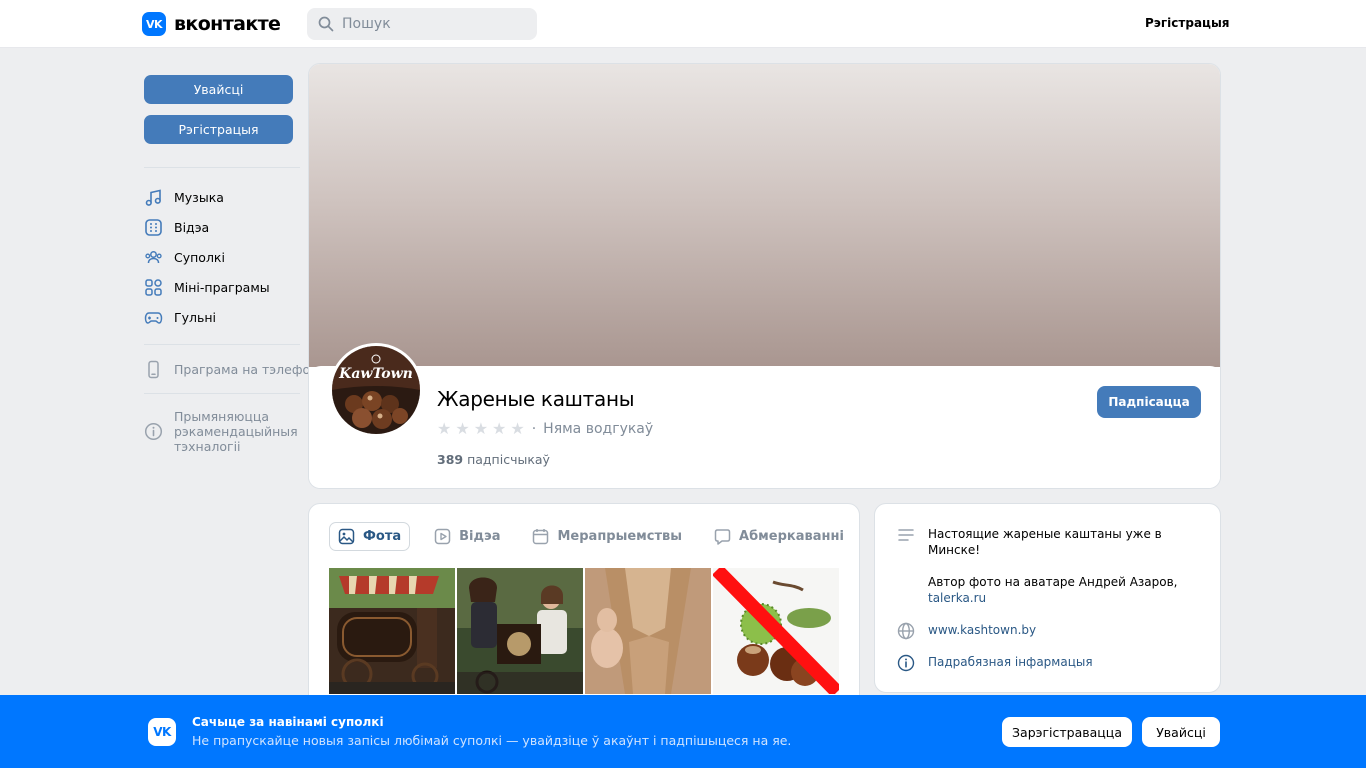 The image size is (1366, 768). I want to click on text-lines-icon, so click(906, 535).